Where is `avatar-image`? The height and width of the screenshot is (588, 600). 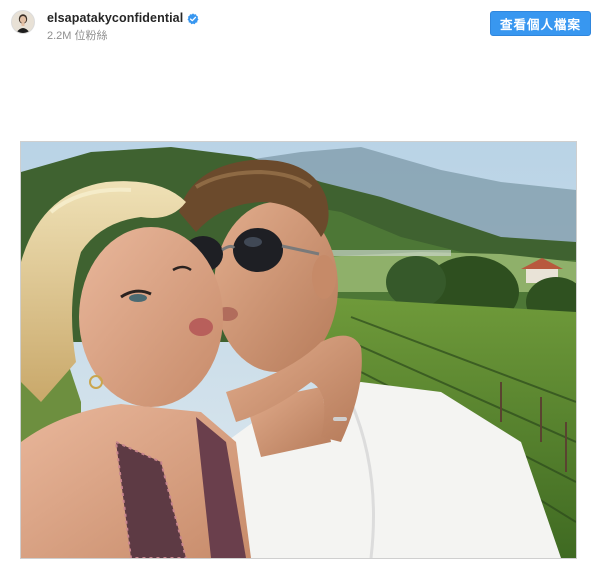
avatar-image is located at coordinates (23, 22).